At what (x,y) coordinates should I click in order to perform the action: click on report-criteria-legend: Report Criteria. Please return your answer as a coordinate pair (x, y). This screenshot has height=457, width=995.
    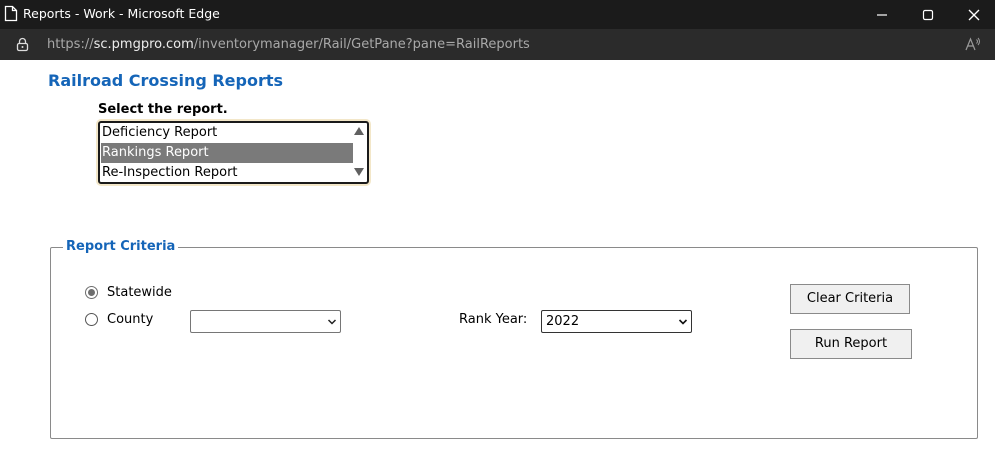
    Looking at the image, I should click on (121, 246).